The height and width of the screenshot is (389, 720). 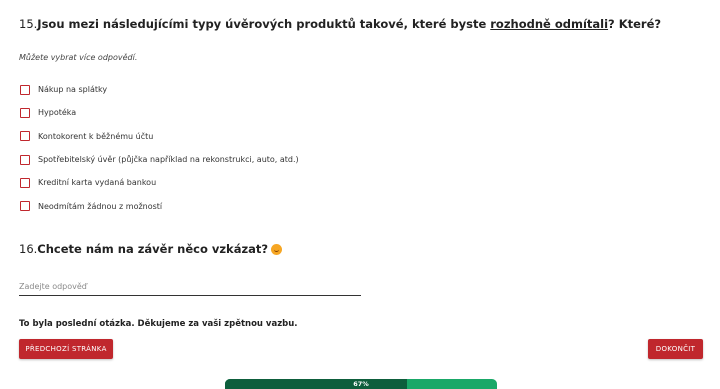 I want to click on option-item: Kreditní karta vydaná bankou, so click(x=159, y=182).